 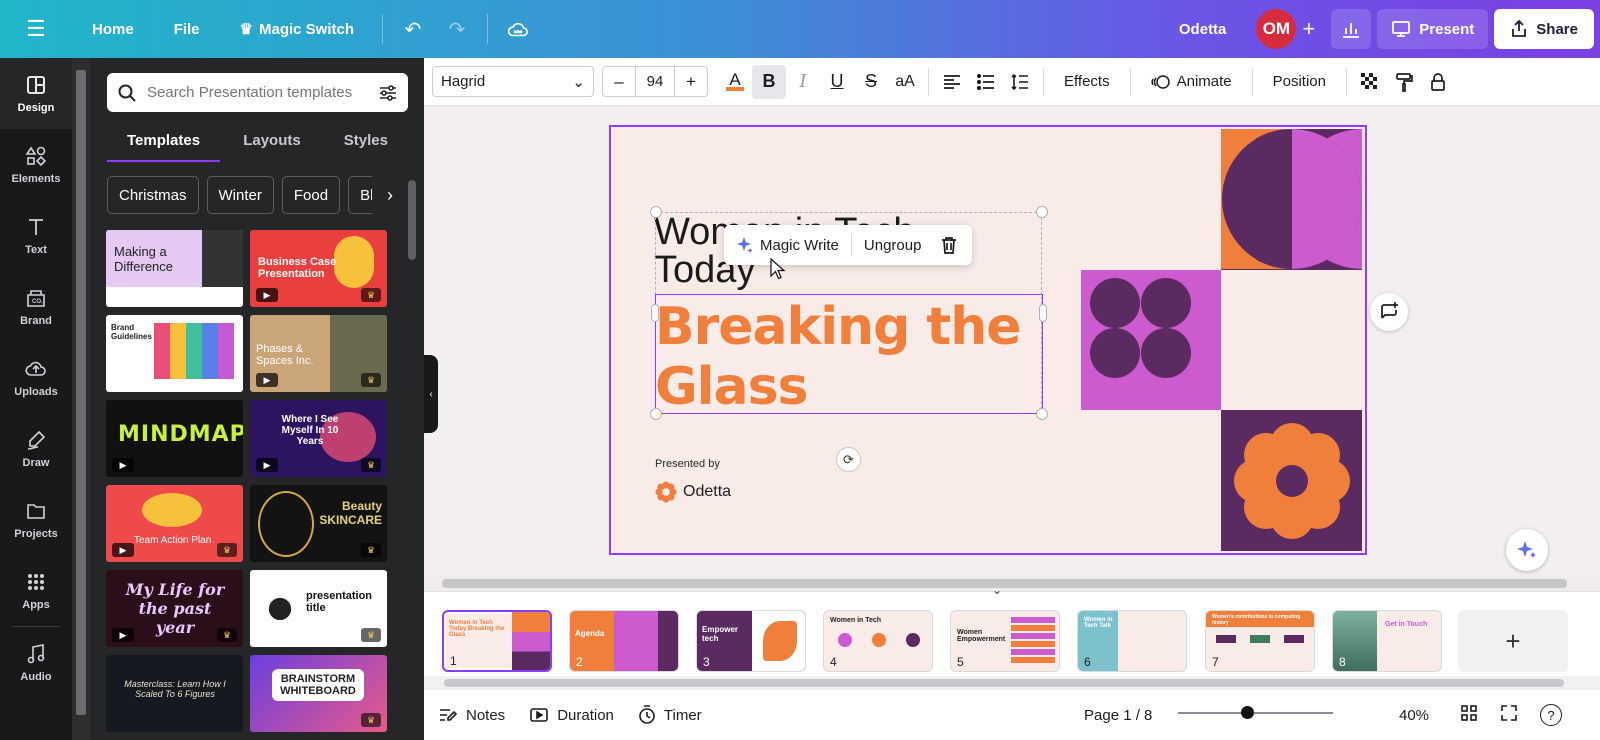 I want to click on panel-scrollbar, so click(x=81, y=399).